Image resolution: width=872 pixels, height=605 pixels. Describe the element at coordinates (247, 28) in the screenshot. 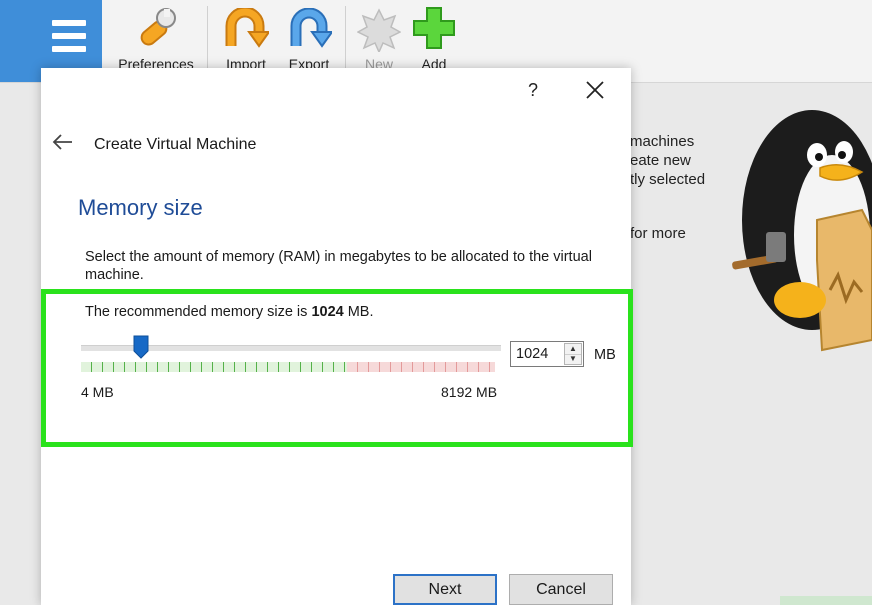

I see `import-icon` at that location.